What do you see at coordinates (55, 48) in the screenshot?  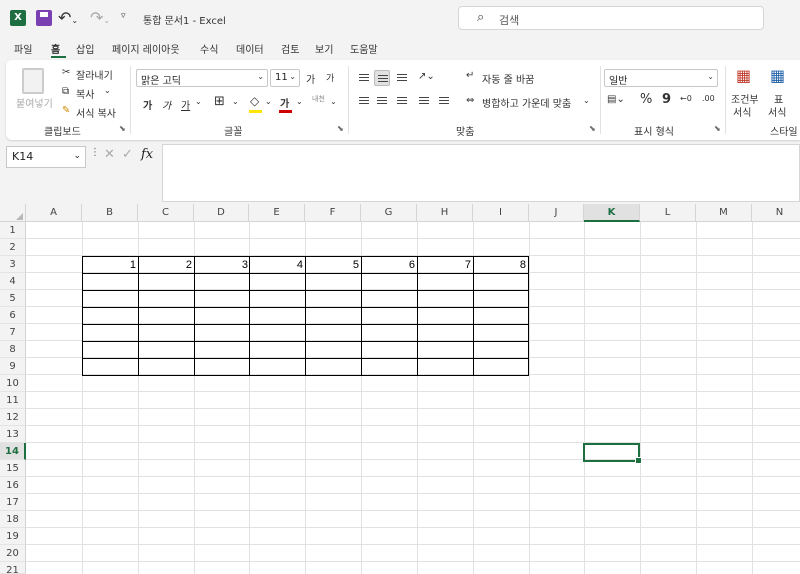 I see `tab-home: 홈` at bounding box center [55, 48].